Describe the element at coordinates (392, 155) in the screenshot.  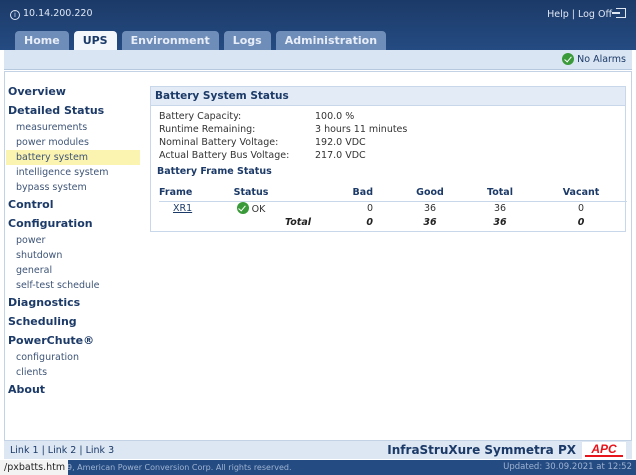
I see `actual-voltage-row: Actual Battery Bus Voltage: 217.0 VDC` at that location.